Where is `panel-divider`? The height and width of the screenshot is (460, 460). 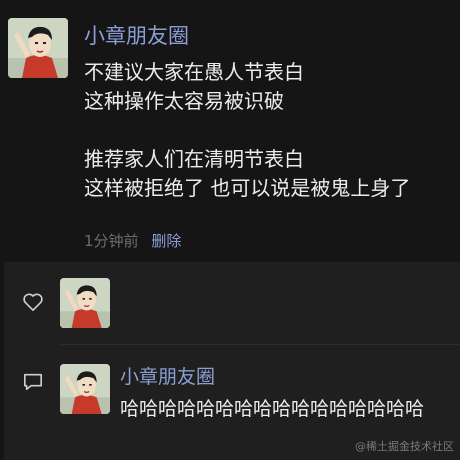
panel-divider is located at coordinates (260, 344).